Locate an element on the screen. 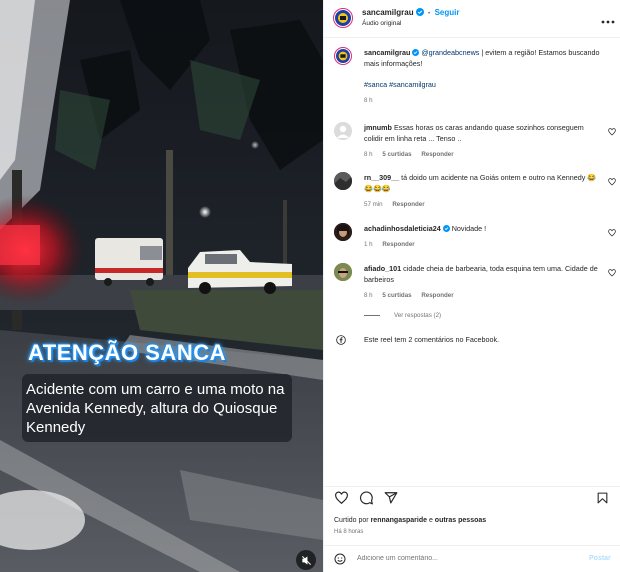 This screenshot has height=572, width=620. comment-meta: 1 h Responder is located at coordinates (482, 244).